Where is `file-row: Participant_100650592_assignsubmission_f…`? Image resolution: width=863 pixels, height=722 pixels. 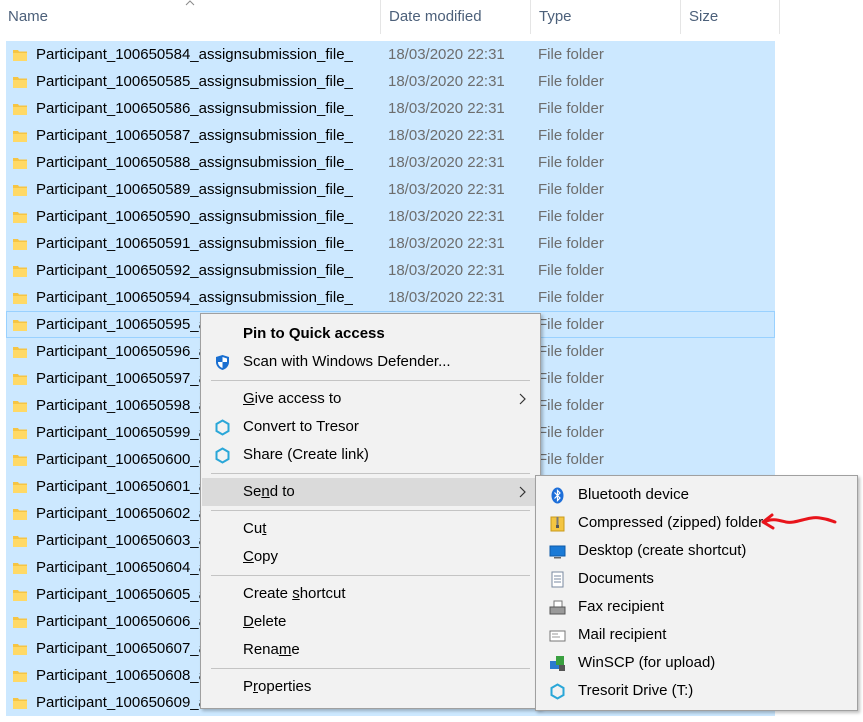 file-row: Participant_100650592_assignsubmission_f… is located at coordinates (390, 270).